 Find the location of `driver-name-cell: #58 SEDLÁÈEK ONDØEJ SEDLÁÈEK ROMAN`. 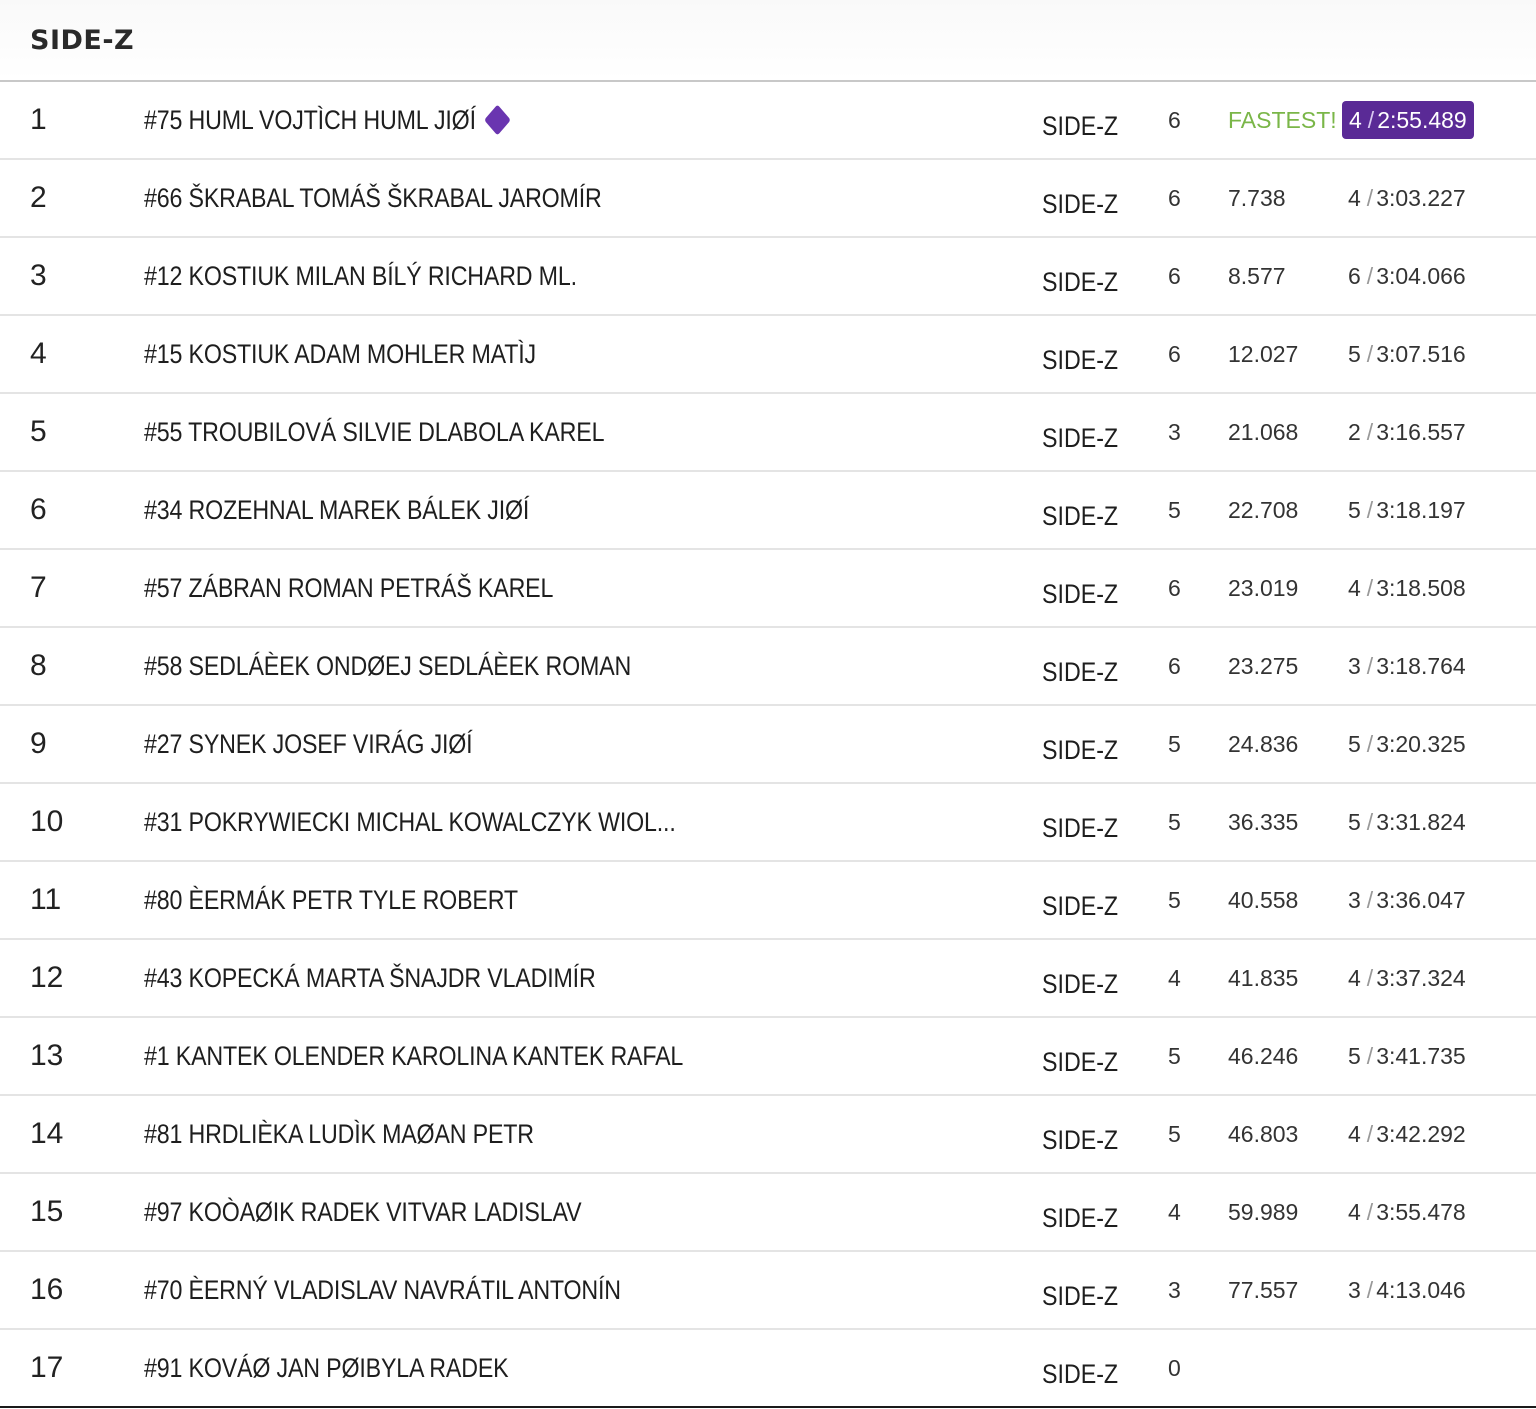

driver-name-cell: #58 SEDLÁÈEK ONDØEJ SEDLÁÈEK ROMAN is located at coordinates (402, 666).